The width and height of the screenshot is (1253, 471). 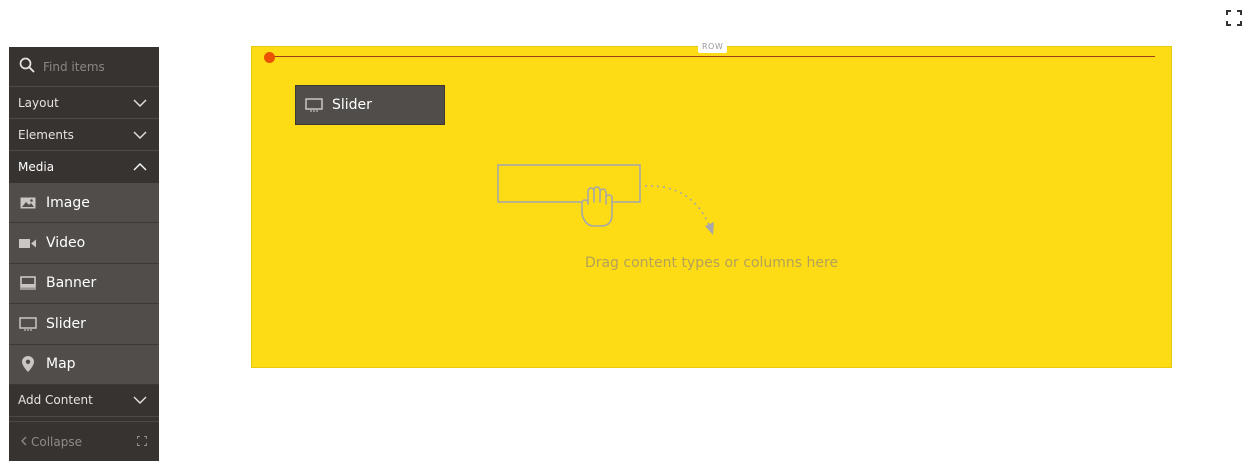 What do you see at coordinates (61, 364) in the screenshot?
I see `media-item-label: Map` at bounding box center [61, 364].